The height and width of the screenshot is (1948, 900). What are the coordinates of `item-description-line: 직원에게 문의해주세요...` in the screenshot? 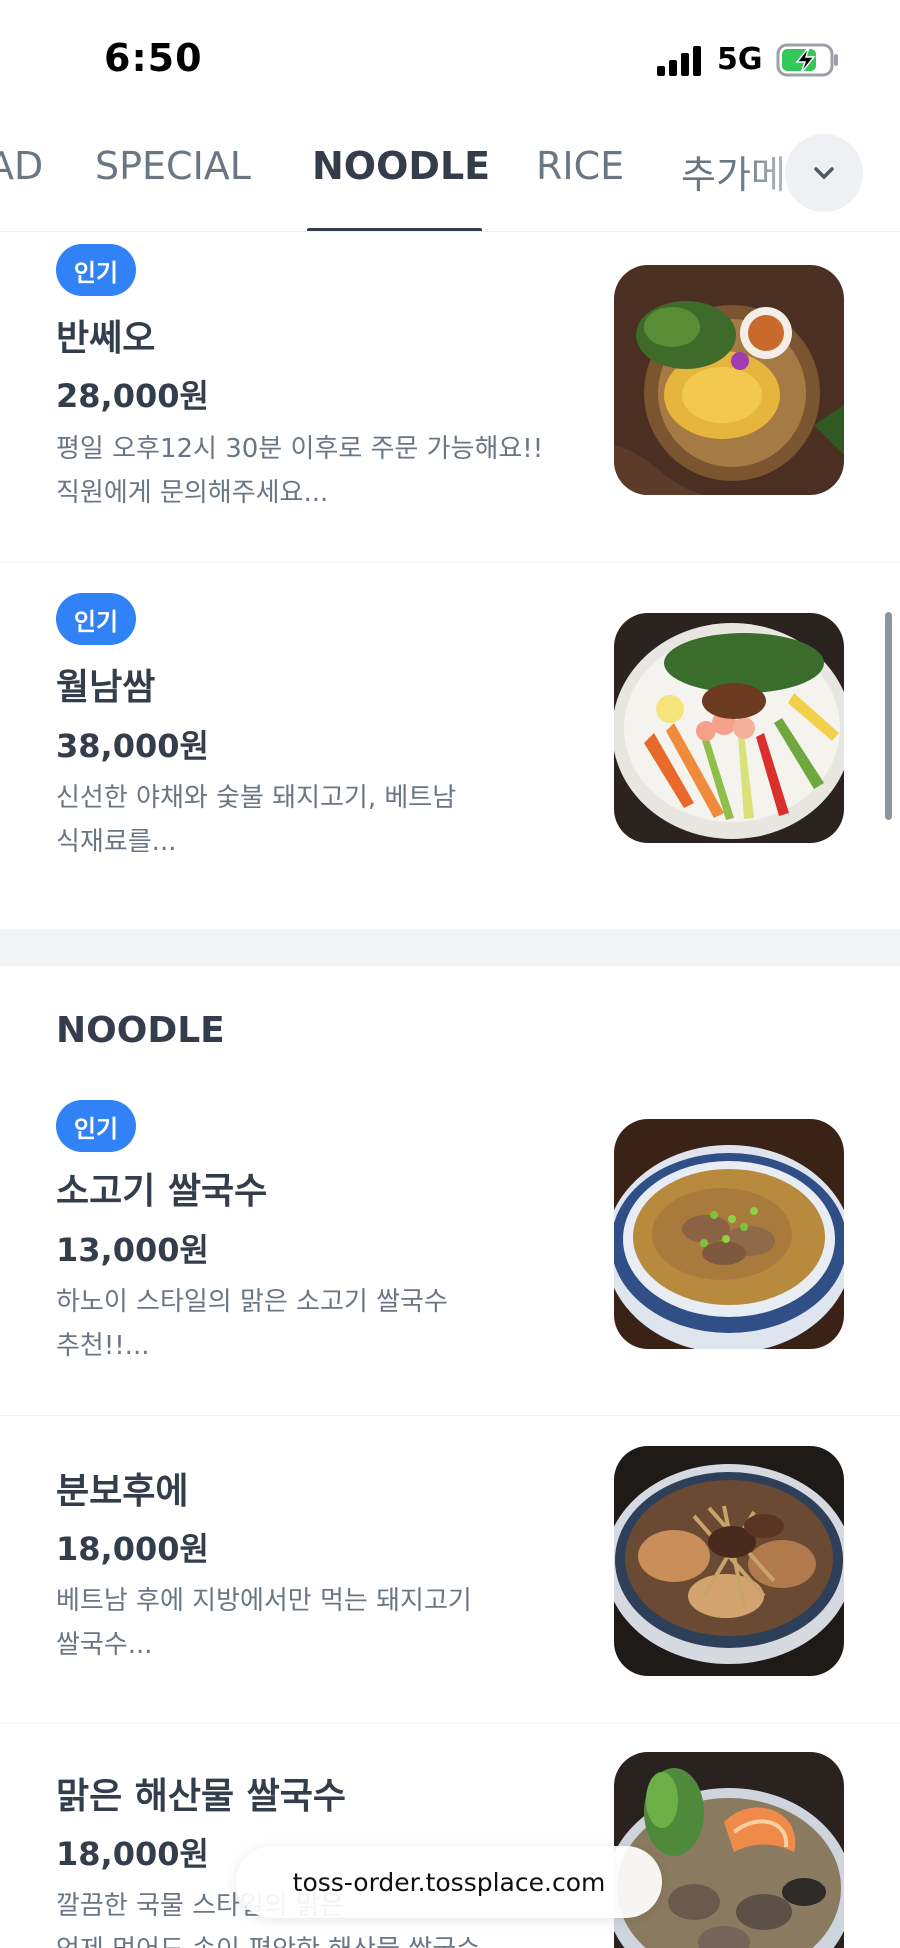 It's located at (192, 493).